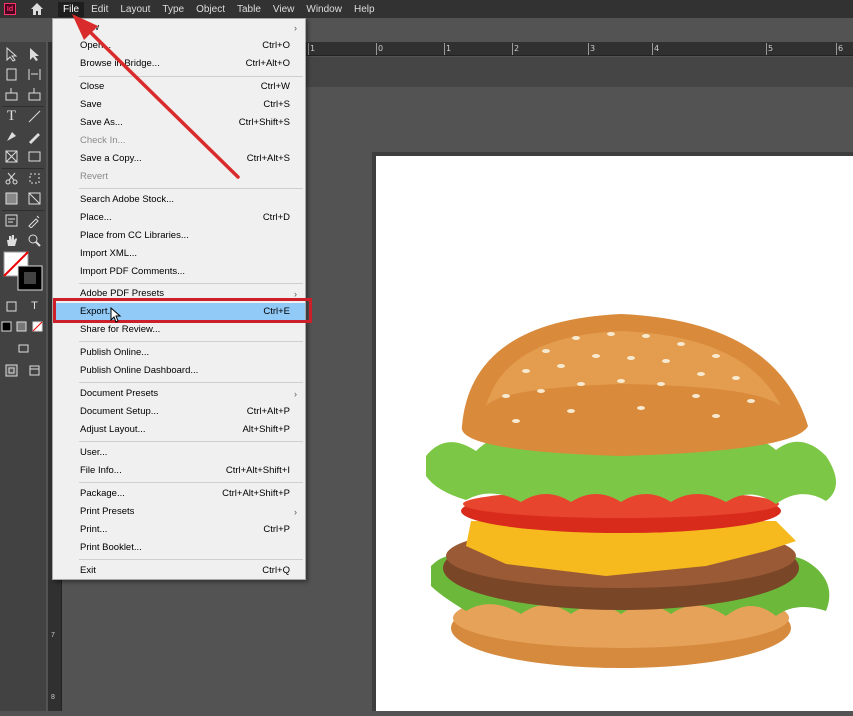 Image resolution: width=853 pixels, height=716 pixels. Describe the element at coordinates (381, 48) in the screenshot. I see `ruler-label: 0` at that location.